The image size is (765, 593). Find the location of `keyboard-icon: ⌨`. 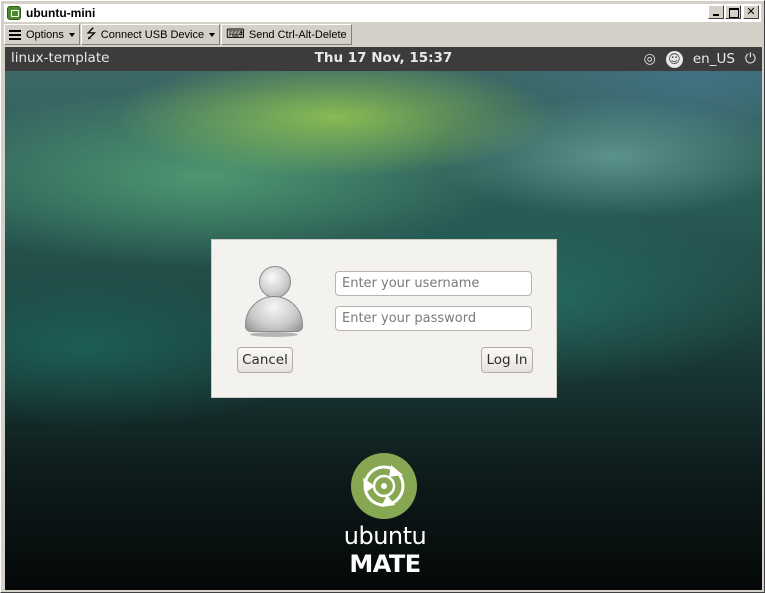

keyboard-icon: ⌨ is located at coordinates (235, 34).